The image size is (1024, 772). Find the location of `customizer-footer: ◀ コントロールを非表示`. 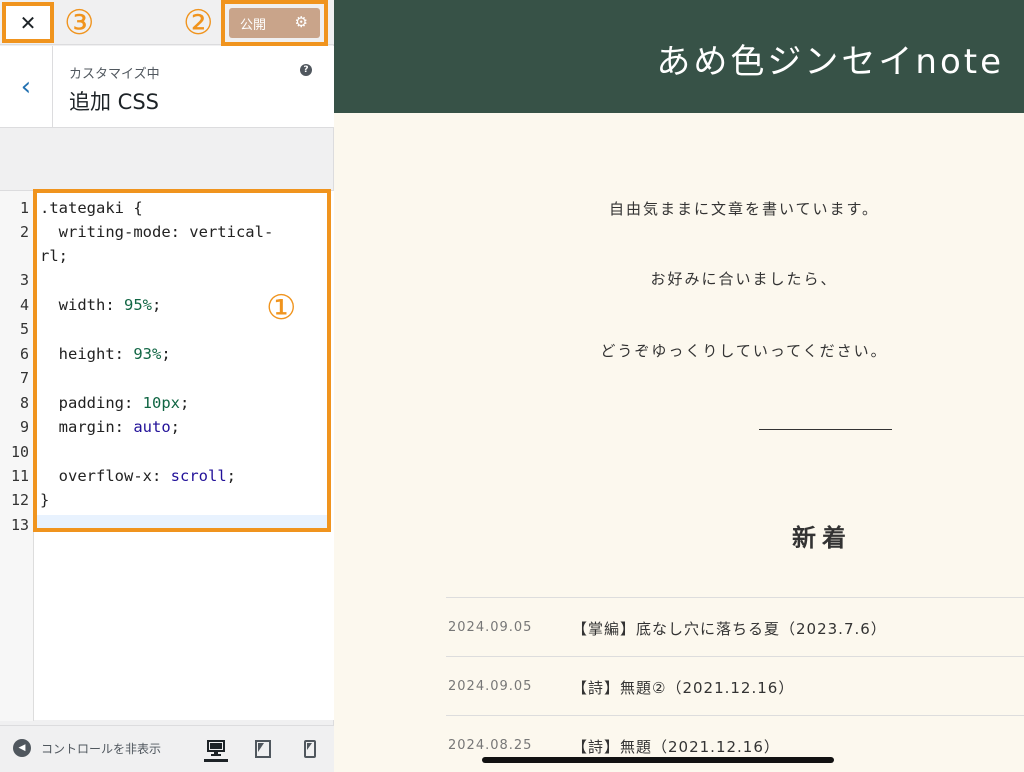

customizer-footer: ◀ コントロールを非表示 is located at coordinates (167, 748).